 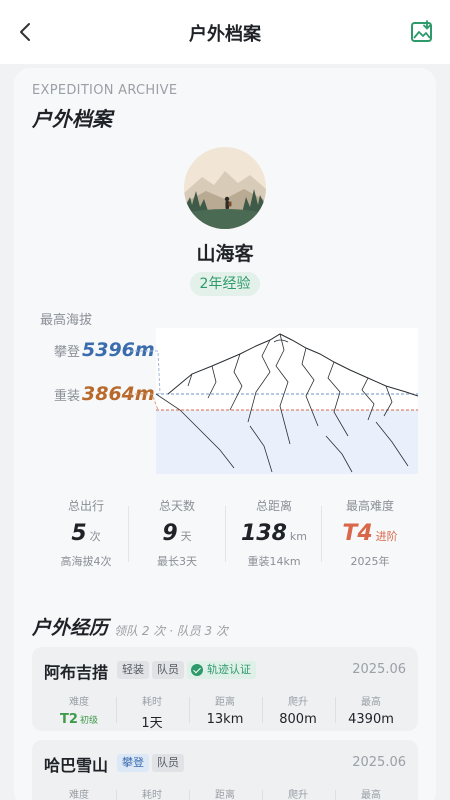 What do you see at coordinates (298, 795) in the screenshot?
I see `trip-ascent: 爬升2700m` at bounding box center [298, 795].